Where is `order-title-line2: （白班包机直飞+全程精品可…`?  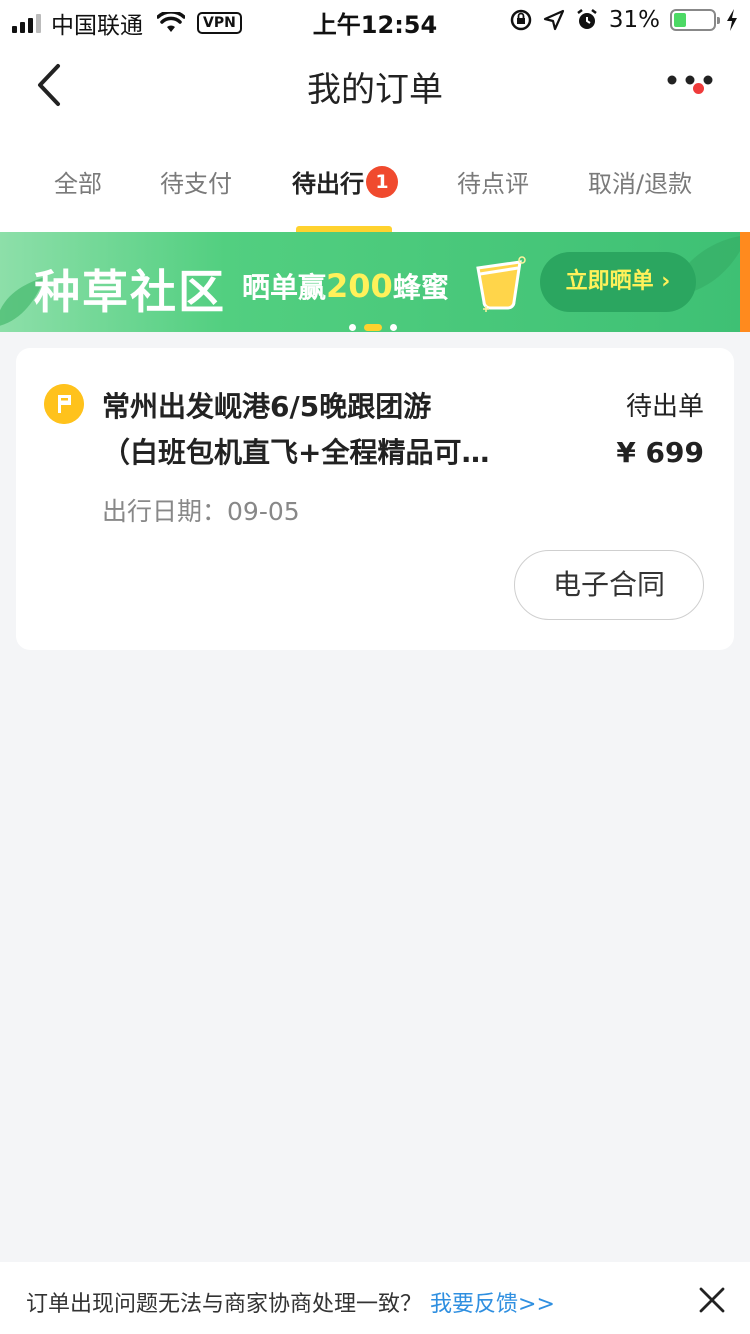
order-title-line2: （白班包机直飞+全程精品可… is located at coordinates (296, 452).